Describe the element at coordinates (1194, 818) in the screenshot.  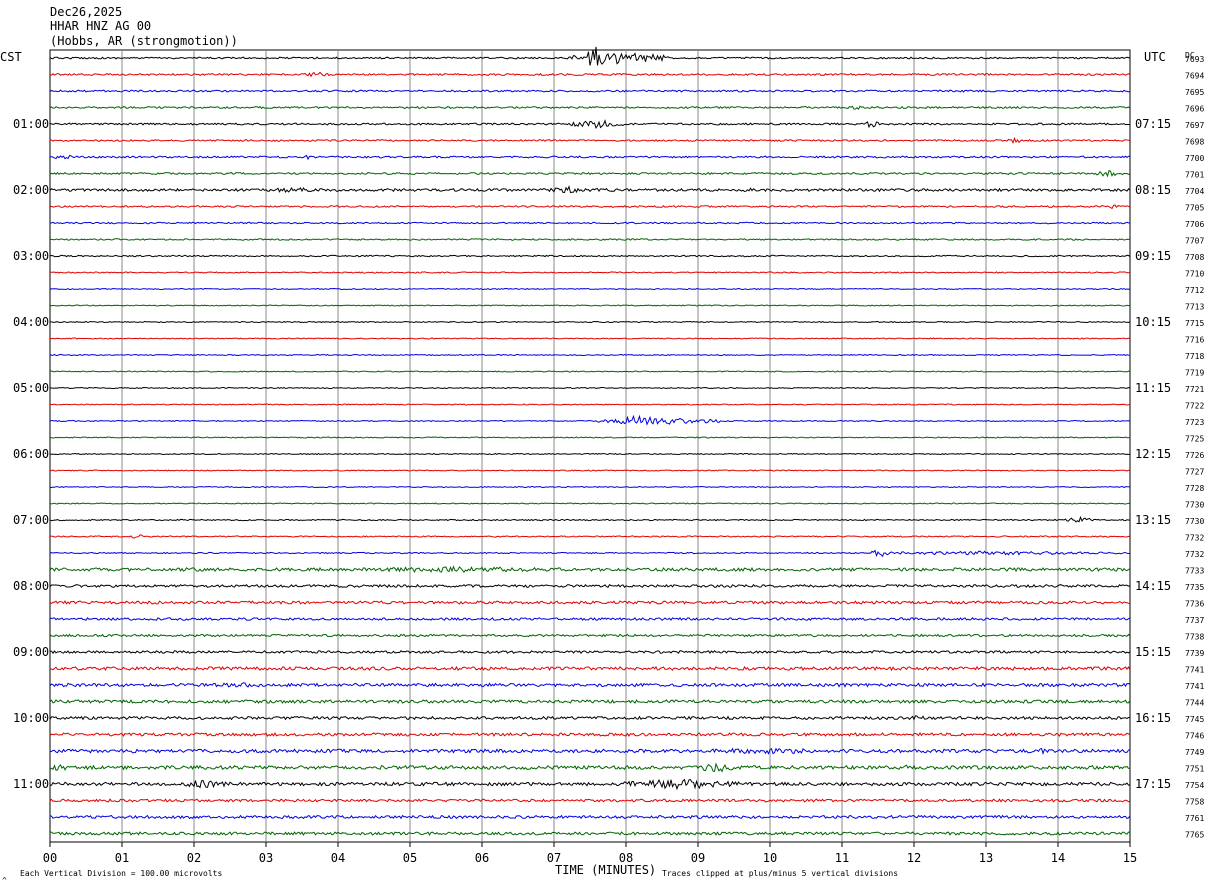
I see `dc-offset-label: 7761` at that location.